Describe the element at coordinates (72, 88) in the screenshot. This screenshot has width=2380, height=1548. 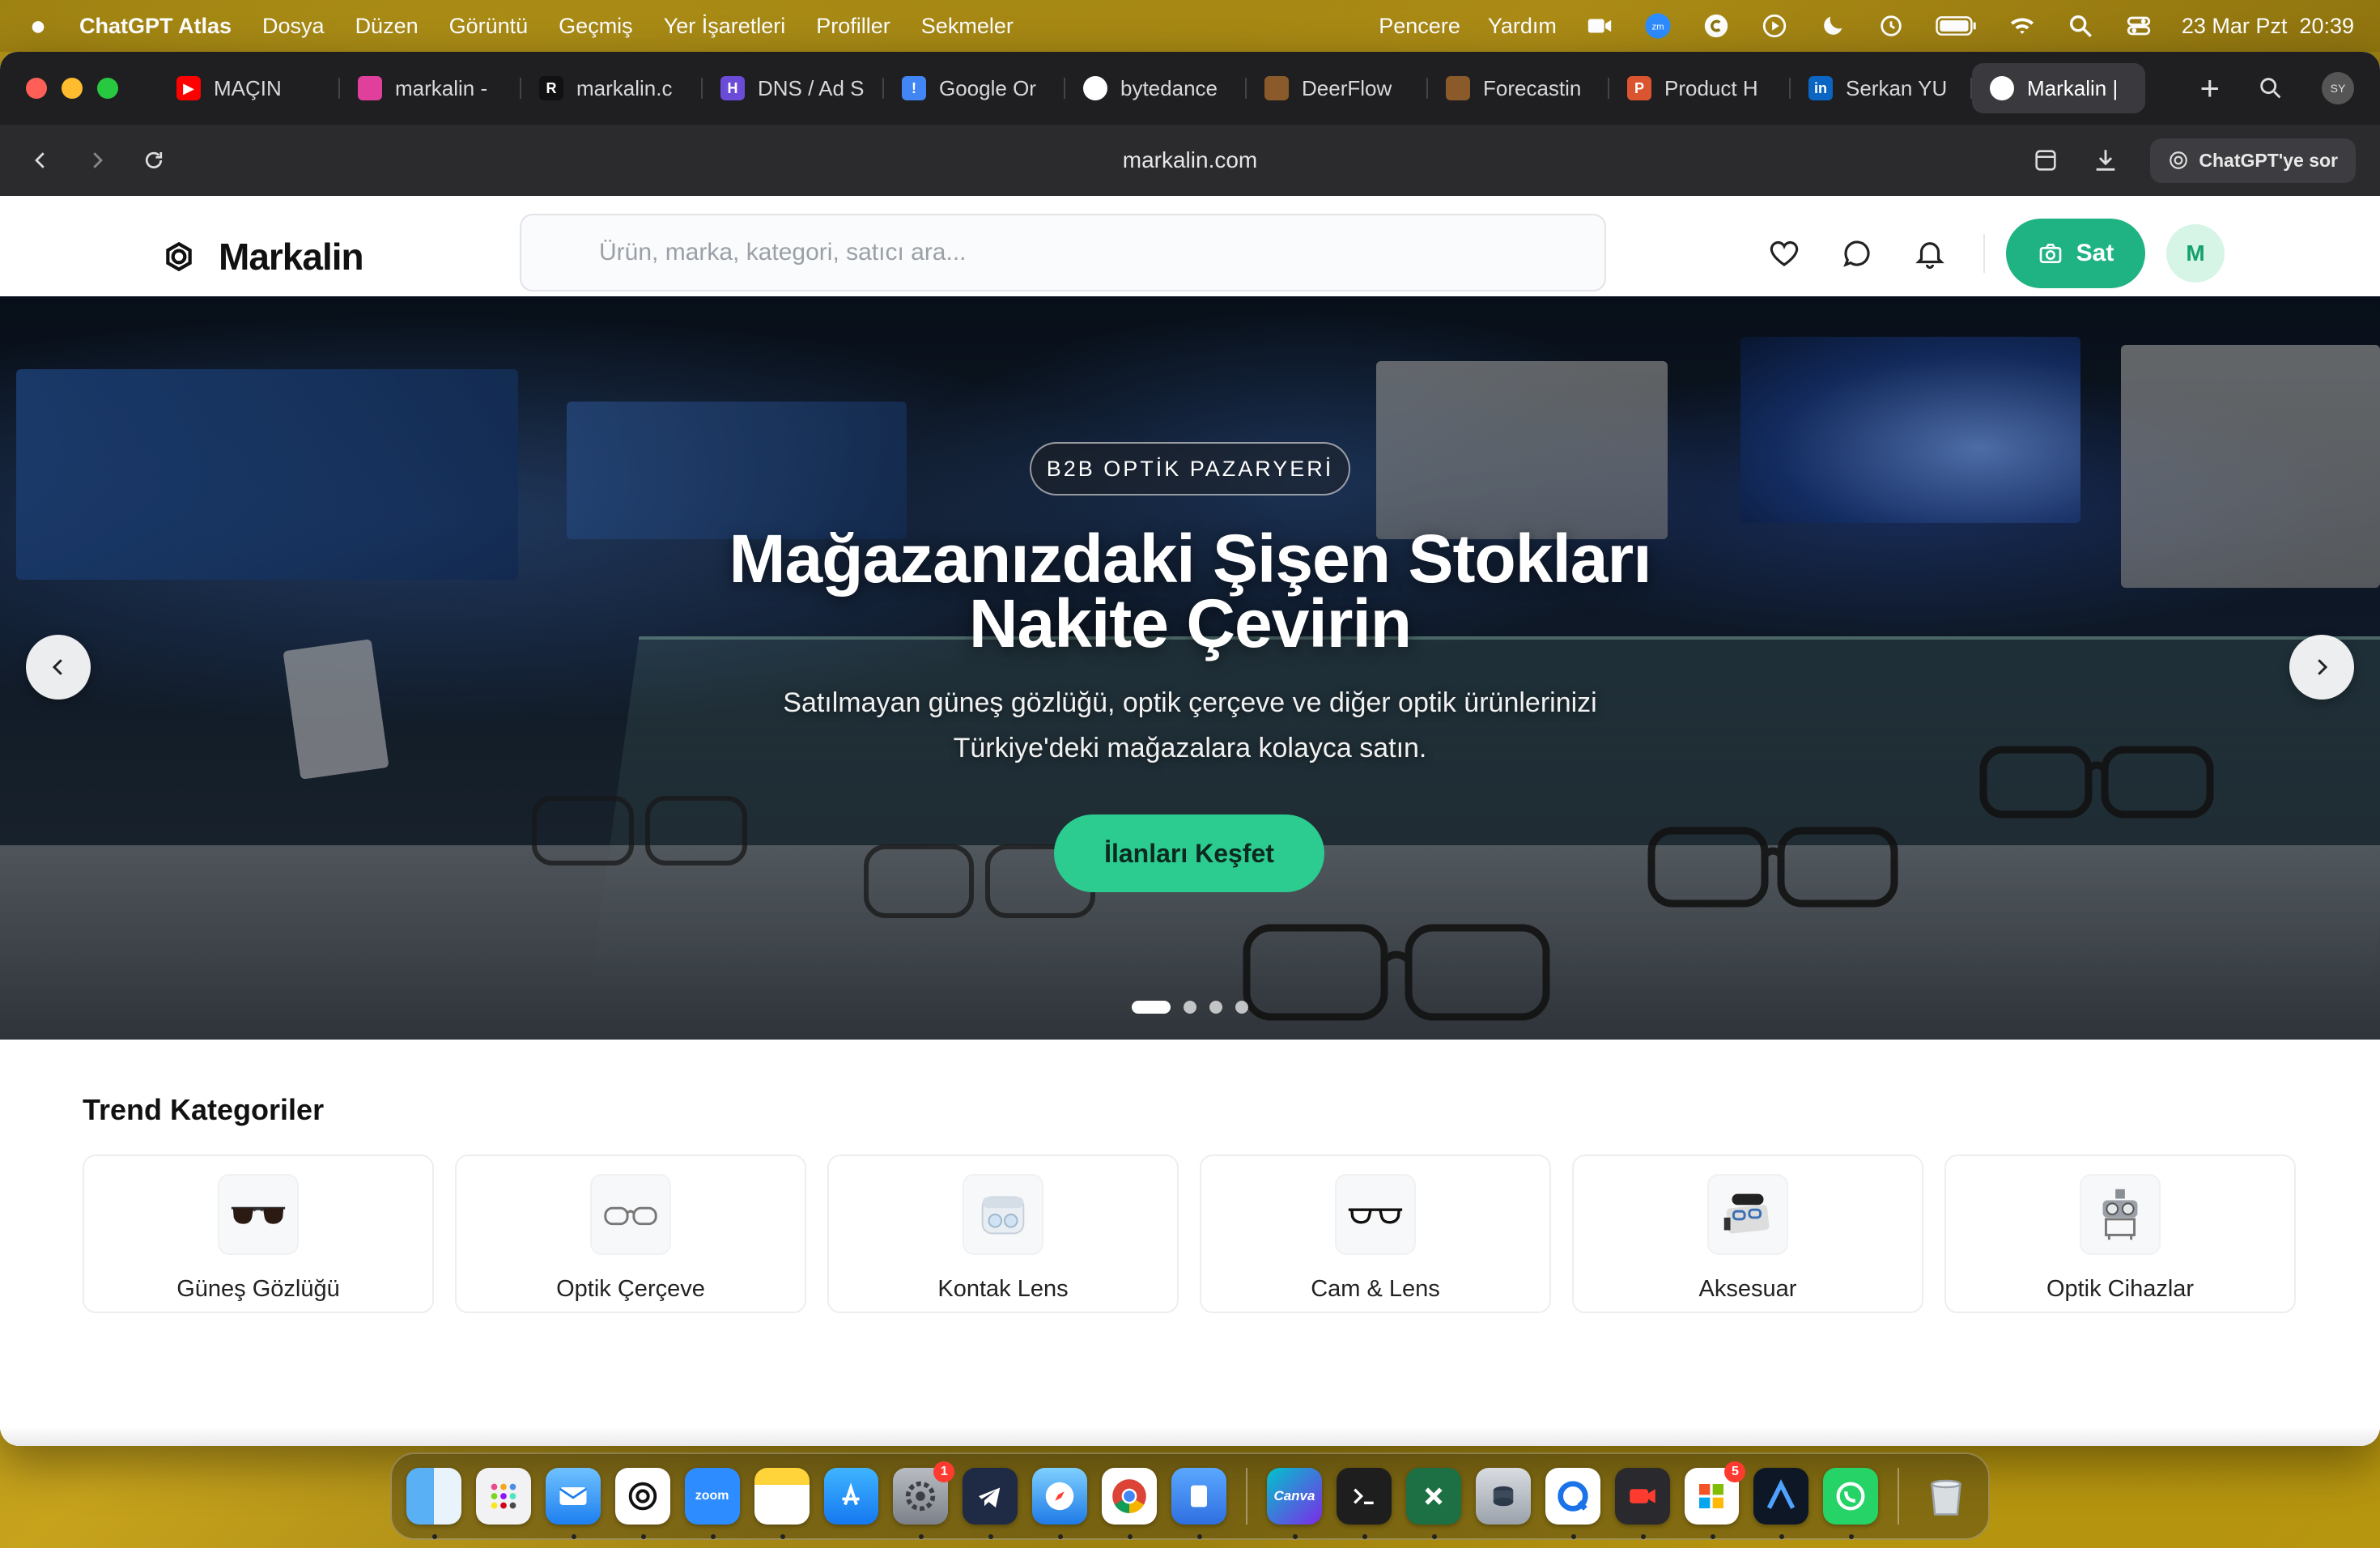
I see `minimize-window-button` at that location.